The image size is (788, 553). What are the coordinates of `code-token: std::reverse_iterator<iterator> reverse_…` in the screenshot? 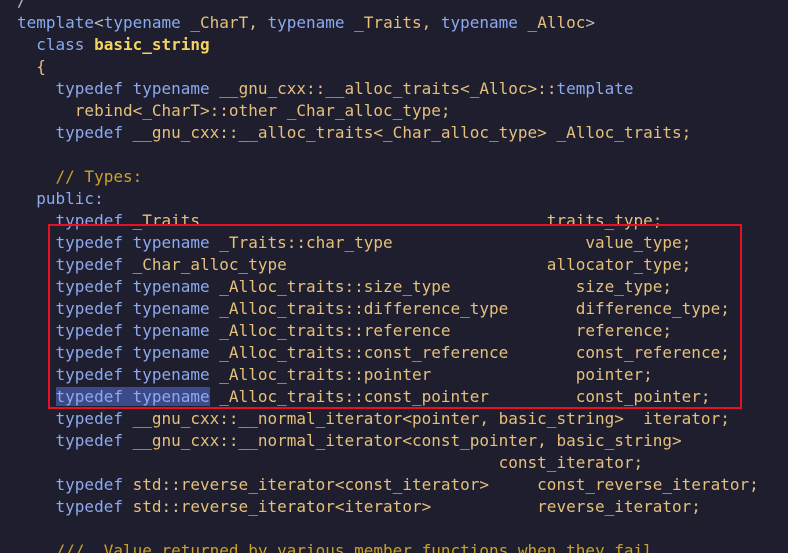 It's located at (416, 506).